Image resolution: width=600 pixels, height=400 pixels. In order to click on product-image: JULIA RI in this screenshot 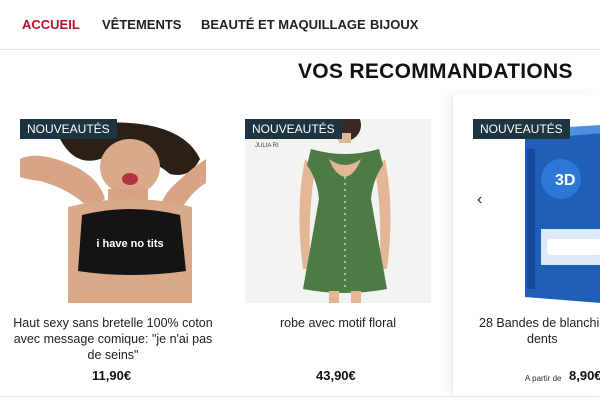, I will do `click(338, 211)`.